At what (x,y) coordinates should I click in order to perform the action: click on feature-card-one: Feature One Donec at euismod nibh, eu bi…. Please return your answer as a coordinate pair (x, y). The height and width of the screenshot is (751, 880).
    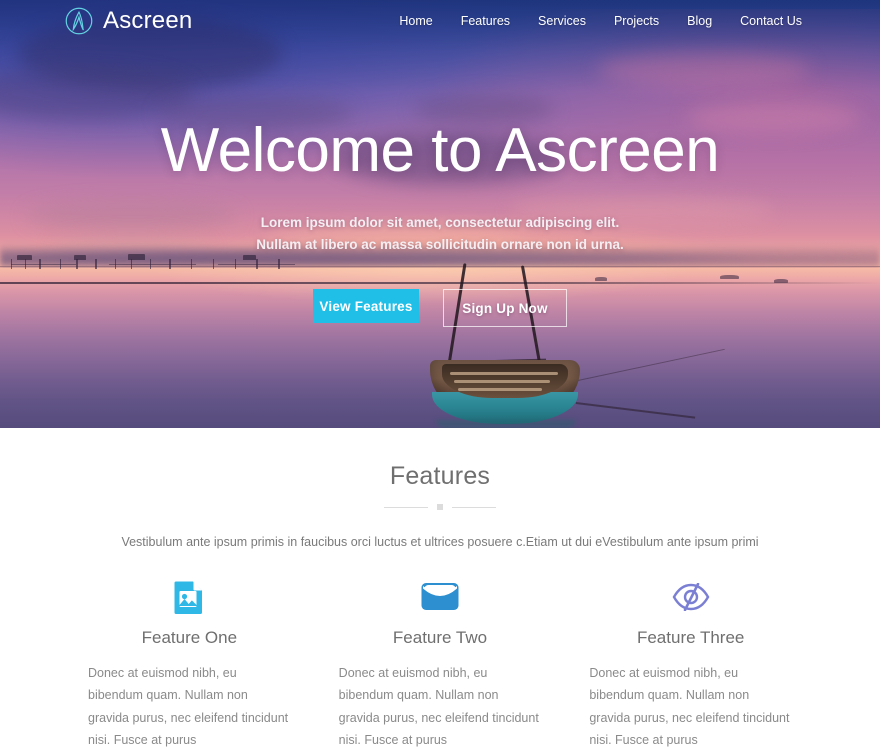
    Looking at the image, I should click on (189, 665).